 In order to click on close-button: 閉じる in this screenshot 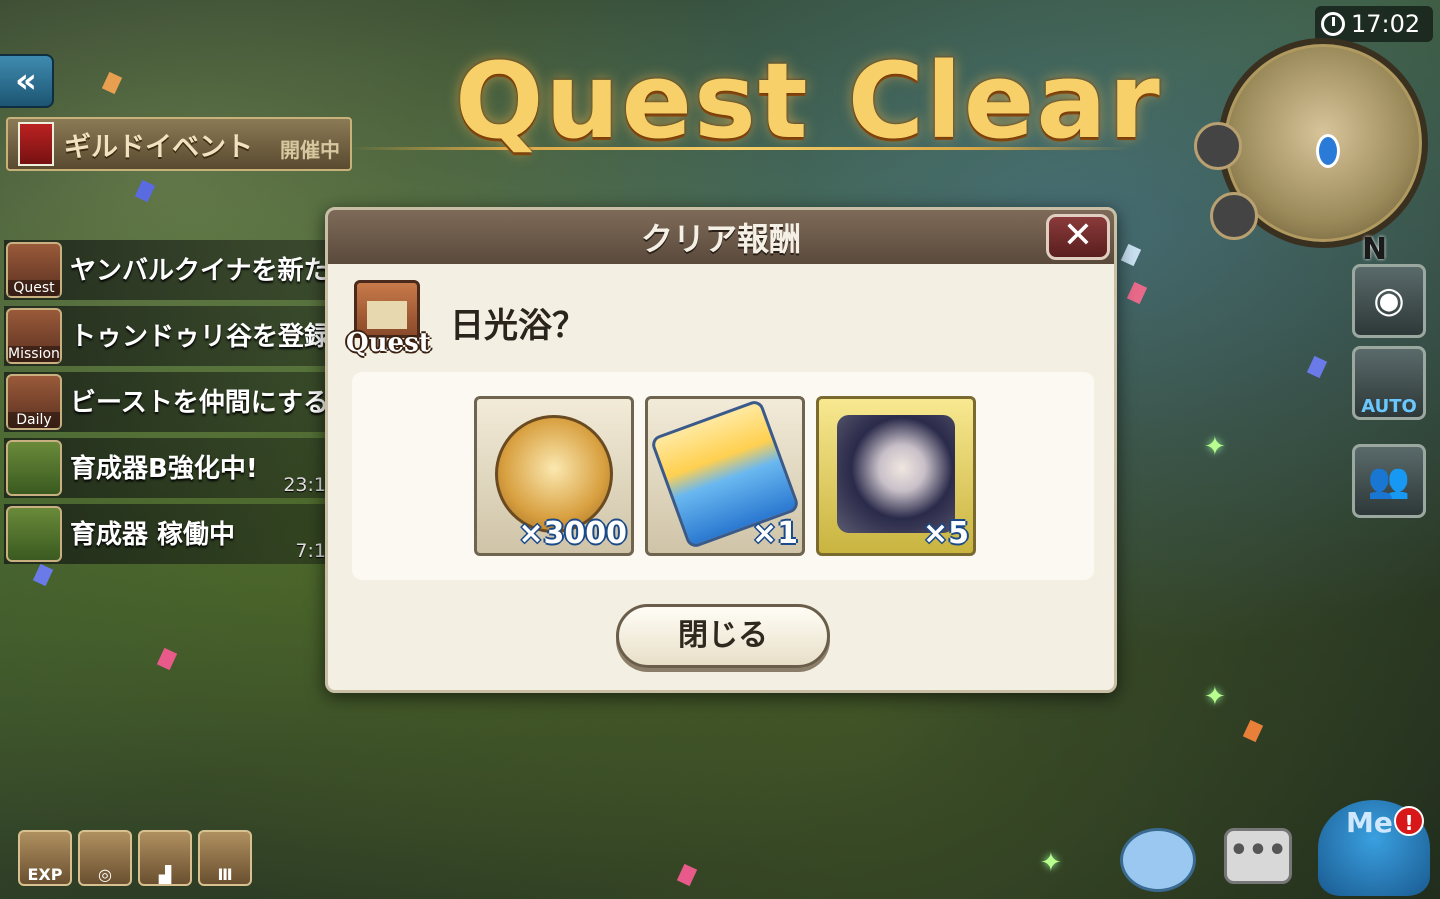, I will do `click(723, 636)`.